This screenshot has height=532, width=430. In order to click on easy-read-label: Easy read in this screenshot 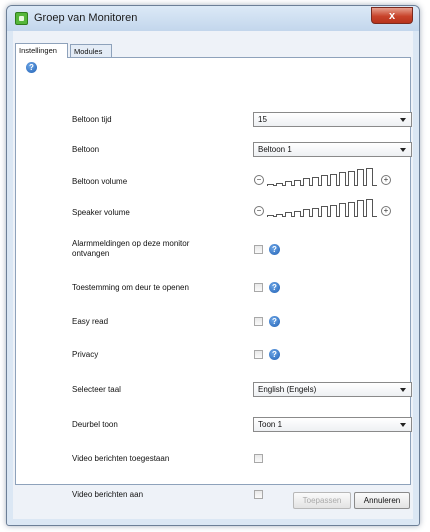, I will do `click(90, 321)`.